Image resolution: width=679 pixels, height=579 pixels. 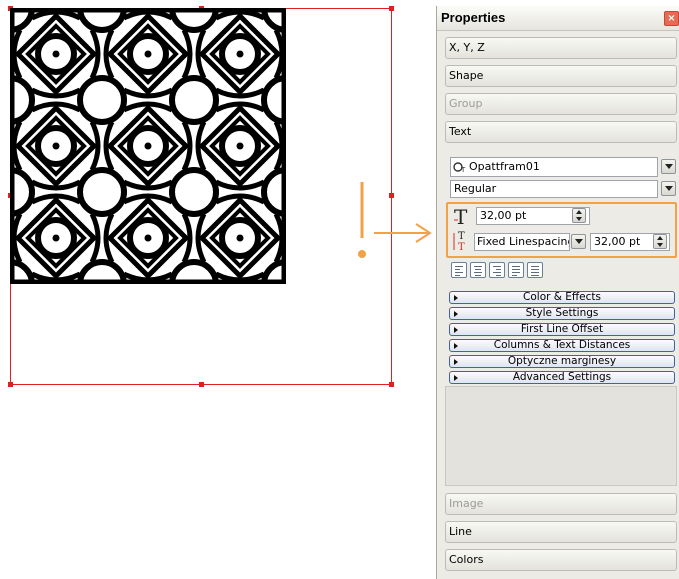 I want to click on line-spacing-mode-value: Fixed Linespacing, so click(x=523, y=241).